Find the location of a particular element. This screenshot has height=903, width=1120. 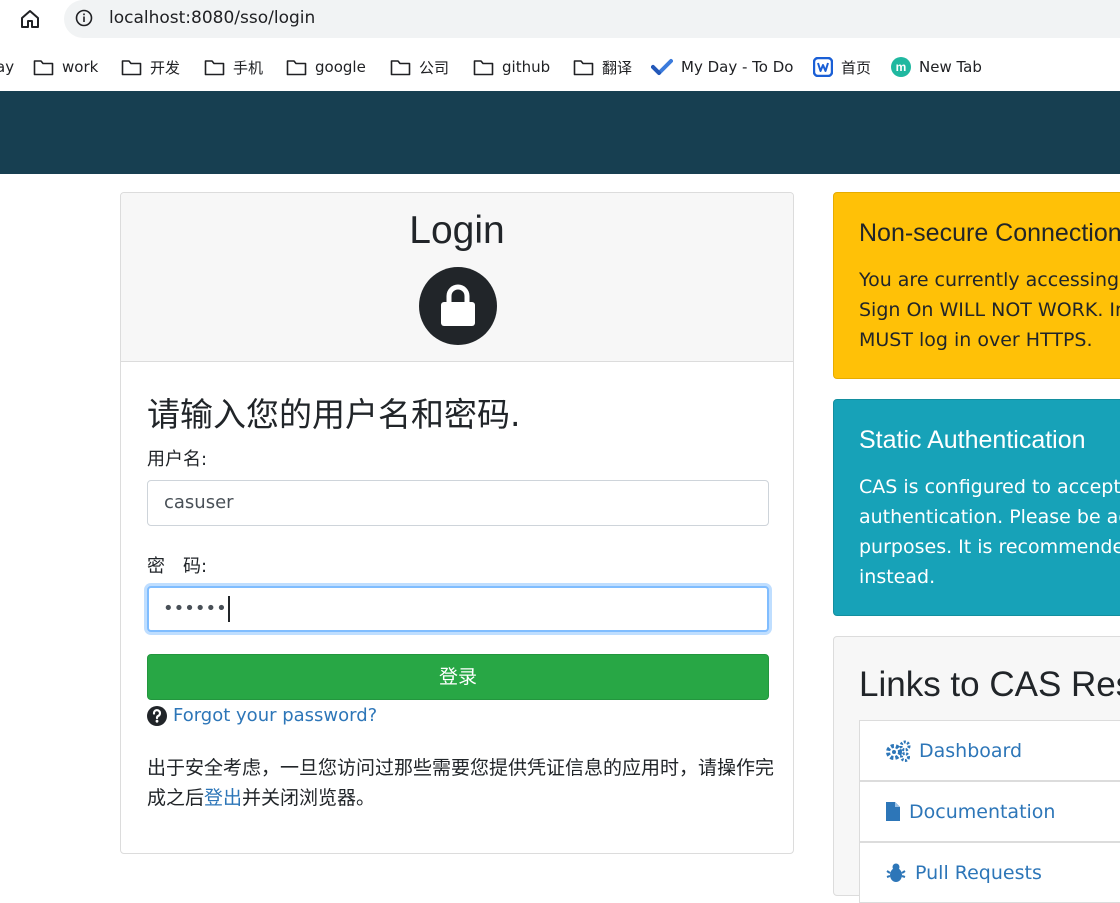

forgot-password-link: Forgot your password? is located at coordinates (275, 715).